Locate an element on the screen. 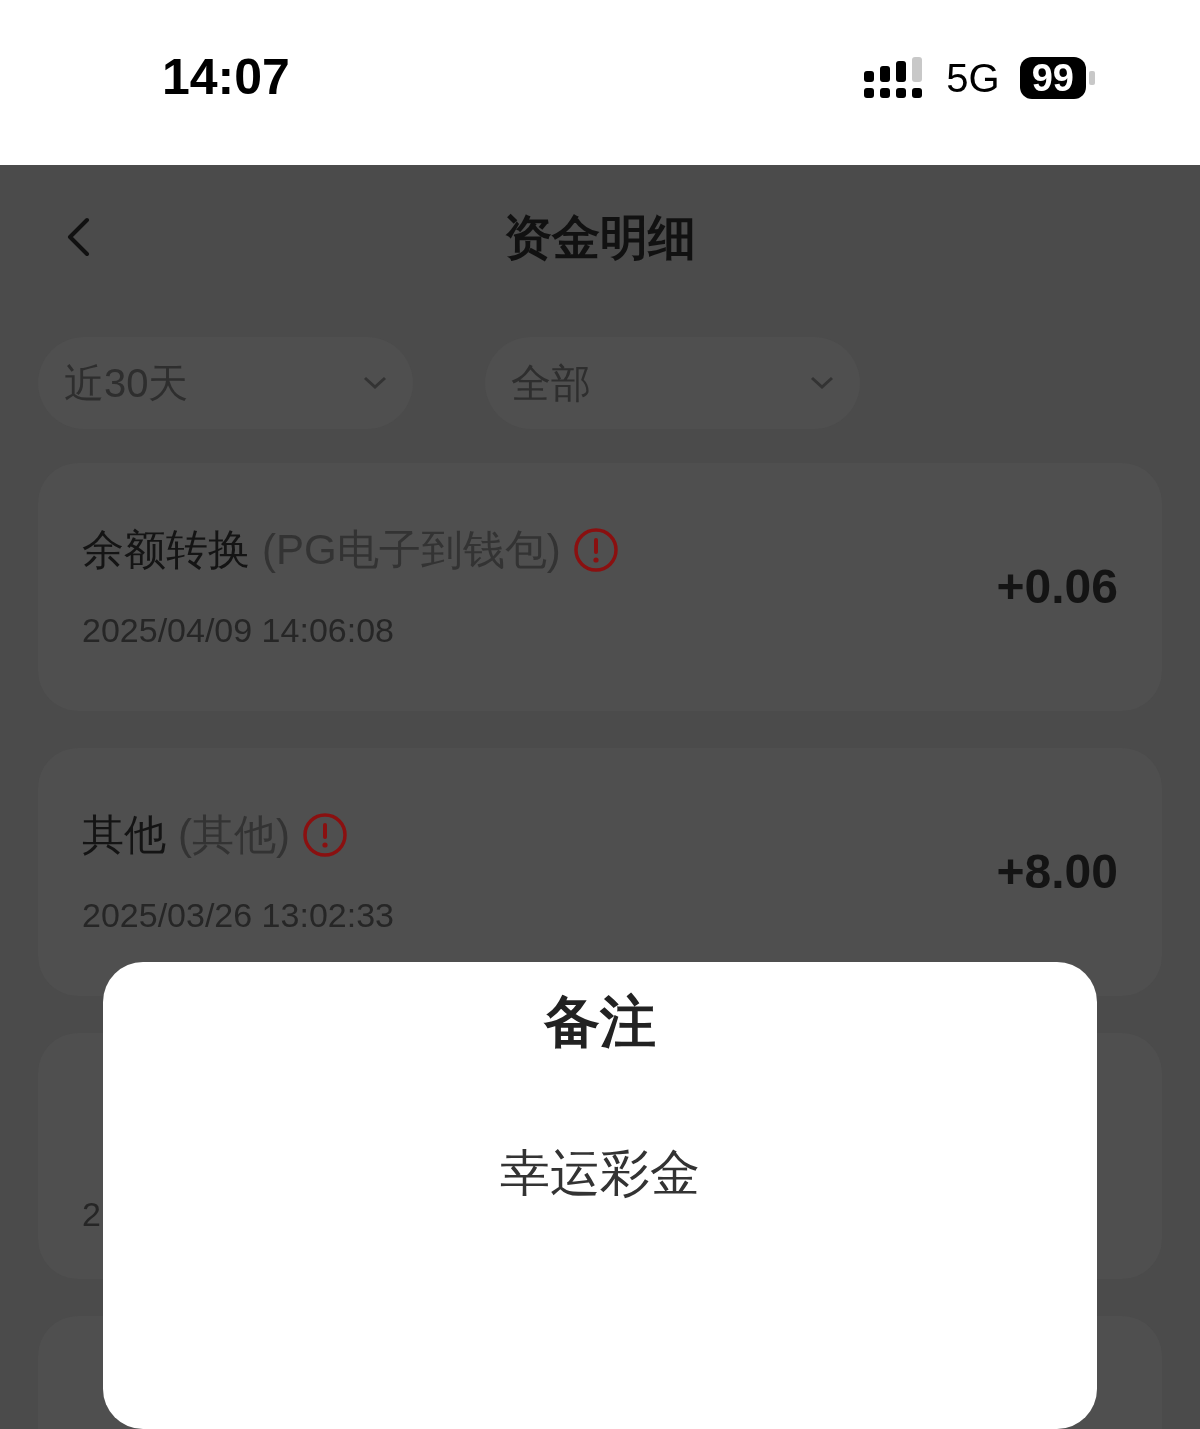 This screenshot has height=1429, width=1200. dialog-message: 幸运彩金 is located at coordinates (600, 1173).